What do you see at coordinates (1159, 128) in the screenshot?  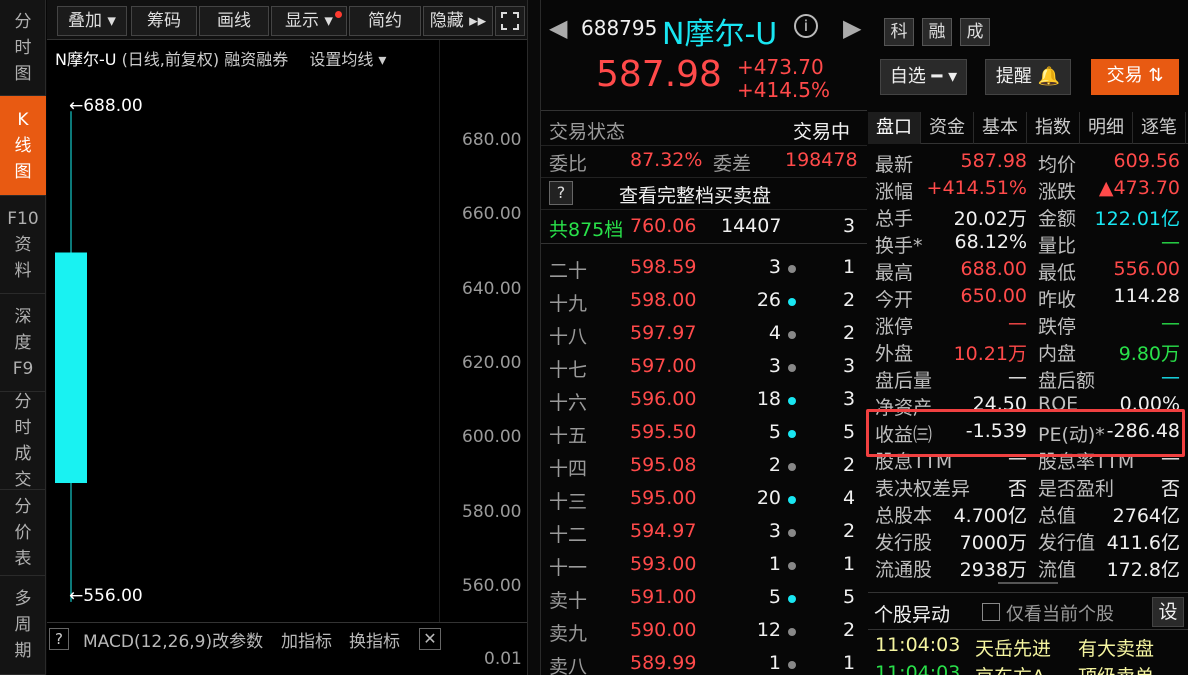 I see `tab-5: 逐笔` at bounding box center [1159, 128].